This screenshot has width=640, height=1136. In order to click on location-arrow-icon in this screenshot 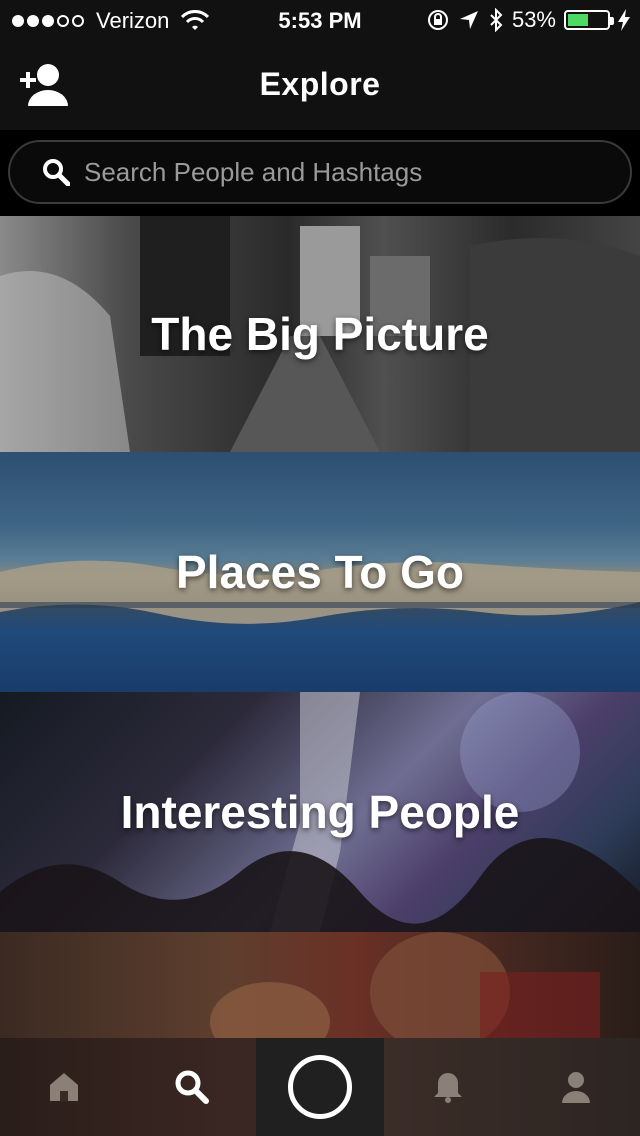, I will do `click(468, 20)`.